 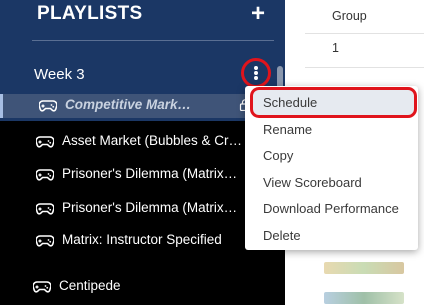 What do you see at coordinates (278, 155) in the screenshot?
I see `menu-item-copy: Copy` at bounding box center [278, 155].